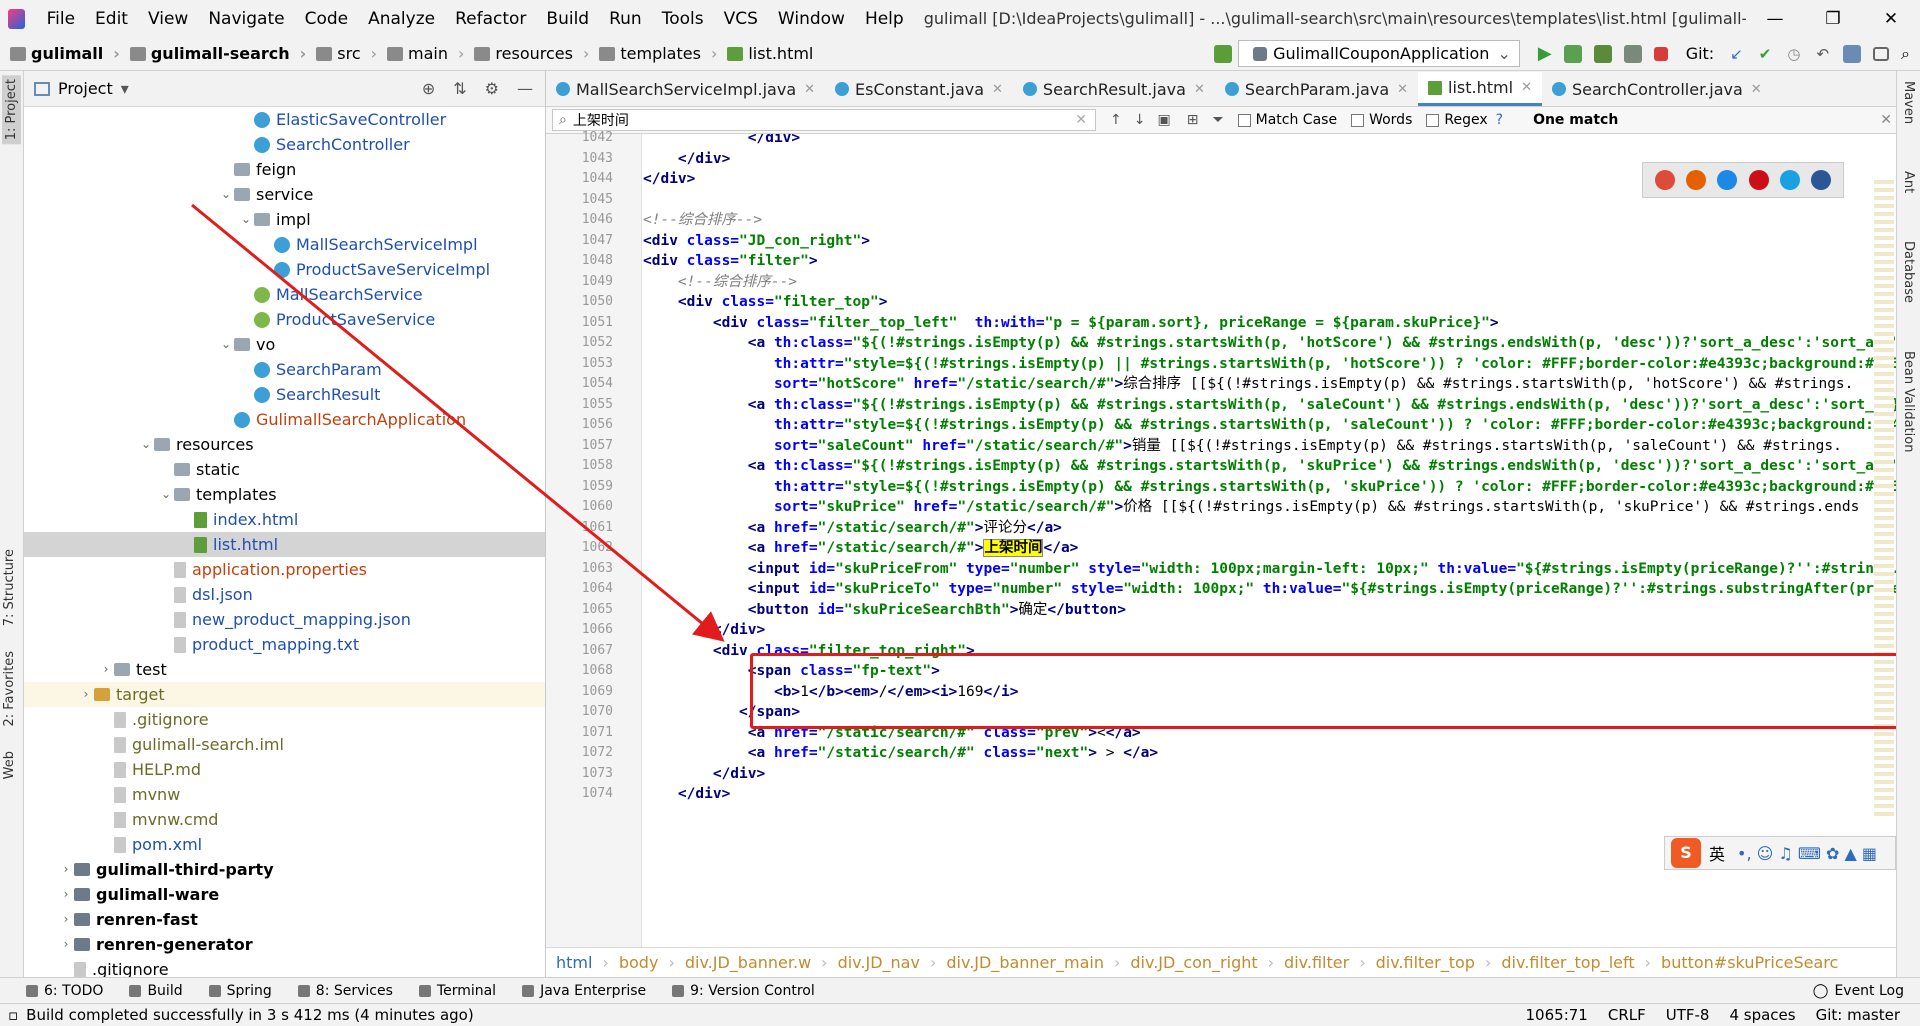 The height and width of the screenshot is (1026, 1920). Describe the element at coordinates (9, 765) in the screenshot. I see `tool-tab-web: Web` at that location.